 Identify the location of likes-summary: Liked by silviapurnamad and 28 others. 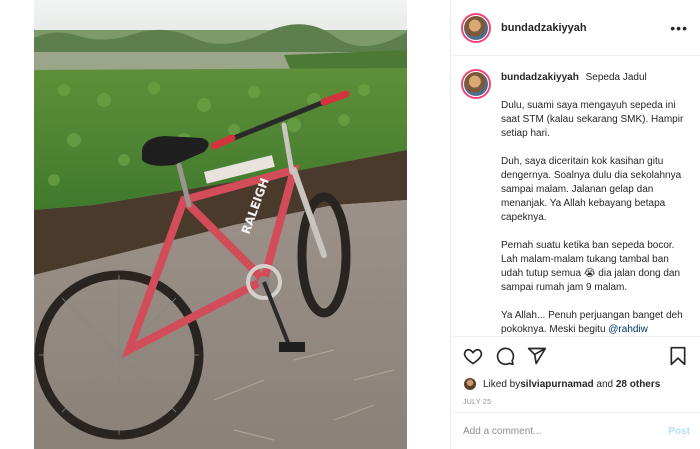
(575, 384).